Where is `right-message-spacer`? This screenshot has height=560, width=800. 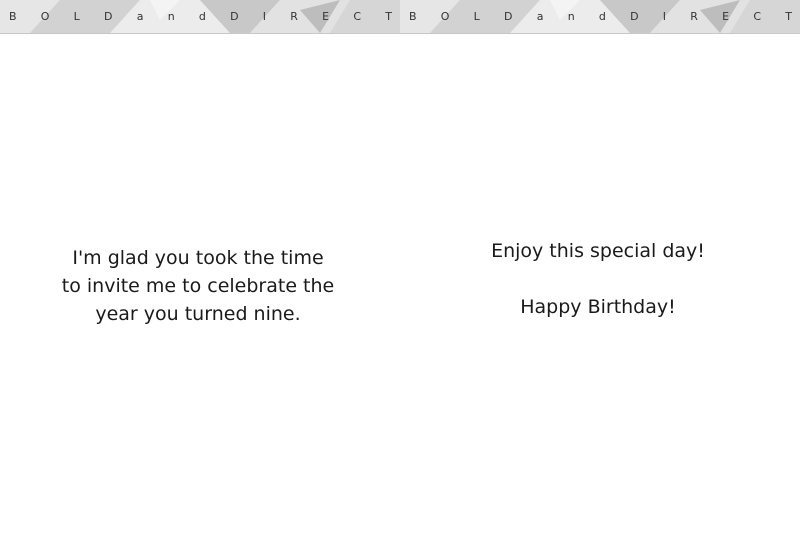
right-message-spacer is located at coordinates (598, 279).